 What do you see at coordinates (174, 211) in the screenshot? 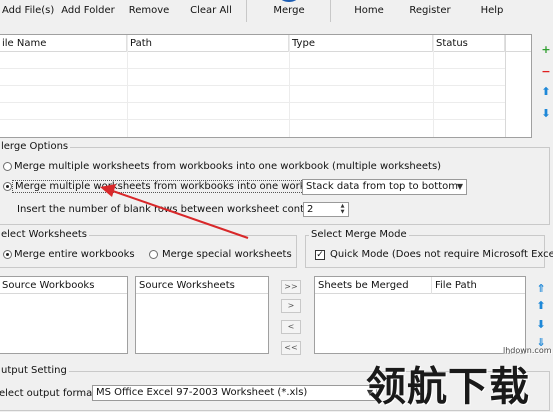
I see `annotation-arrow` at bounding box center [174, 211].